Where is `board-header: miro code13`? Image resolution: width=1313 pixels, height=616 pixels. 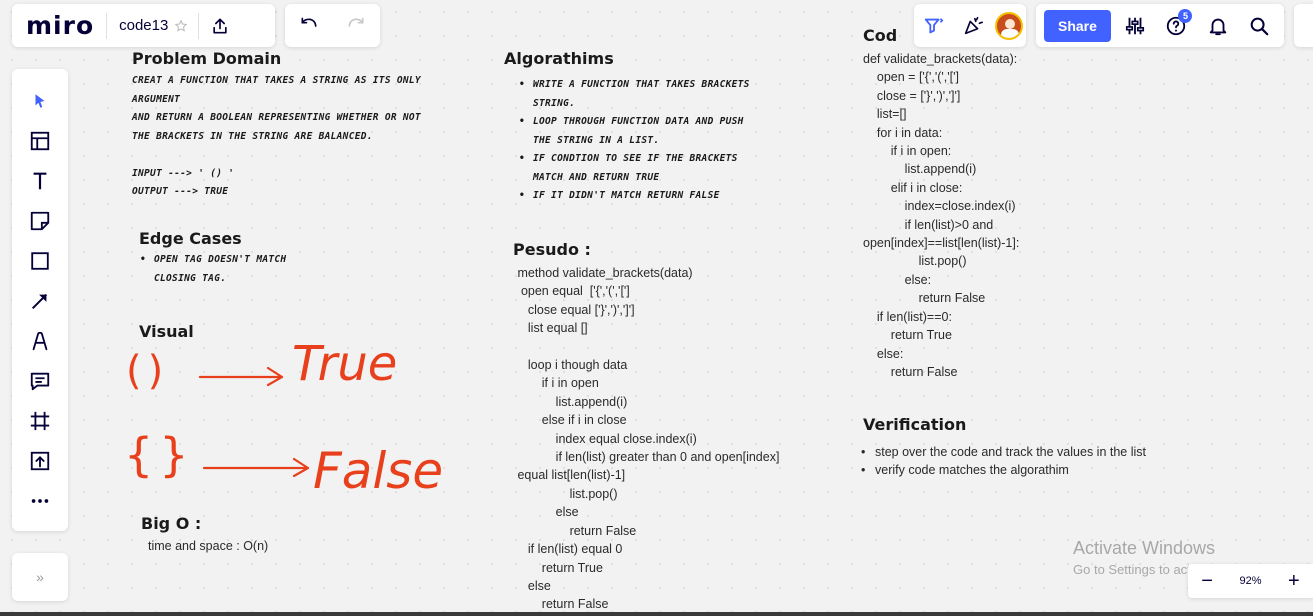 board-header: miro code13 is located at coordinates (143, 25).